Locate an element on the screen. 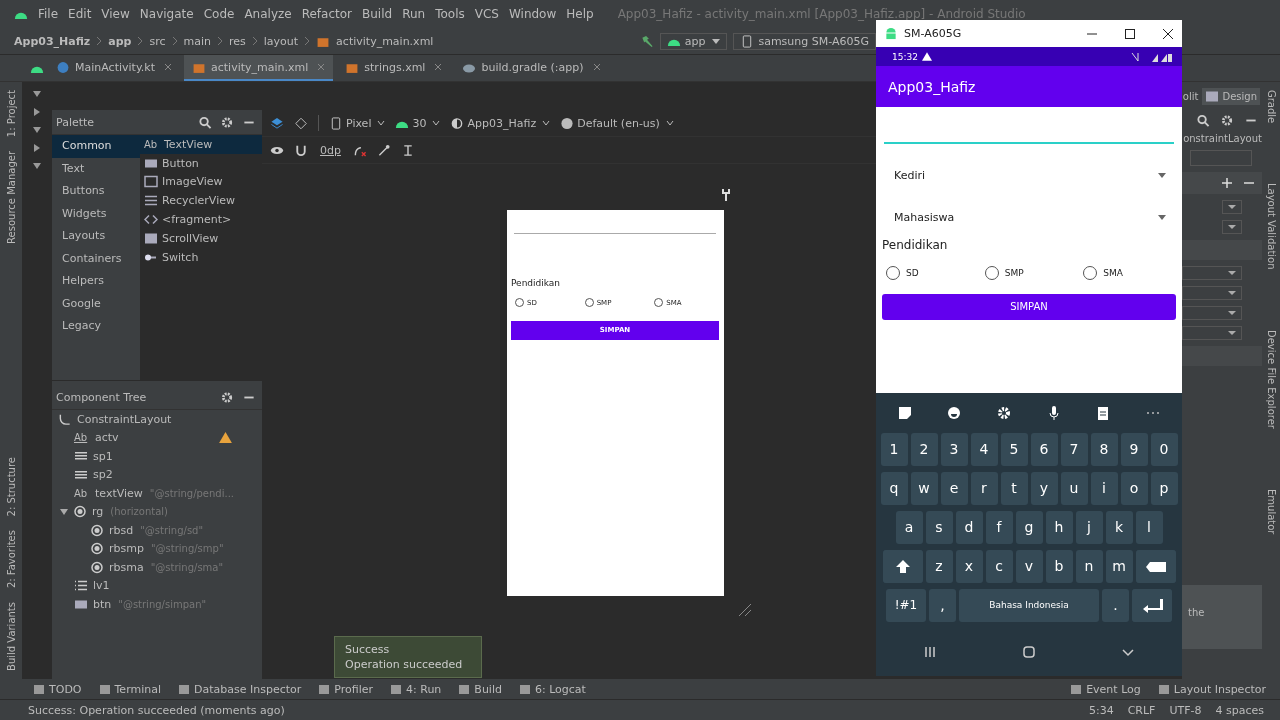 Image resolution: width=1280 pixels, height=720 pixels. menu-item: Window is located at coordinates (532, 14).